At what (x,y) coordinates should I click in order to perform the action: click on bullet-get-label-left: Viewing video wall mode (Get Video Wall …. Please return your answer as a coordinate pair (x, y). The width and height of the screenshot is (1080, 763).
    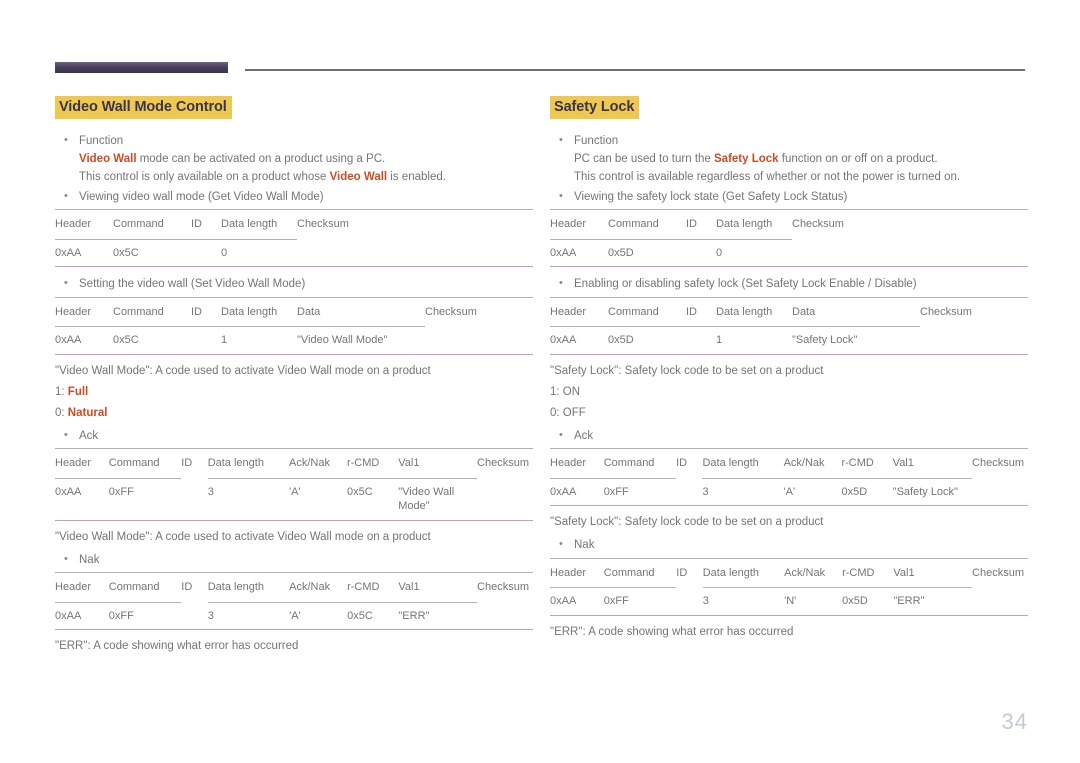
    Looking at the image, I should click on (201, 196).